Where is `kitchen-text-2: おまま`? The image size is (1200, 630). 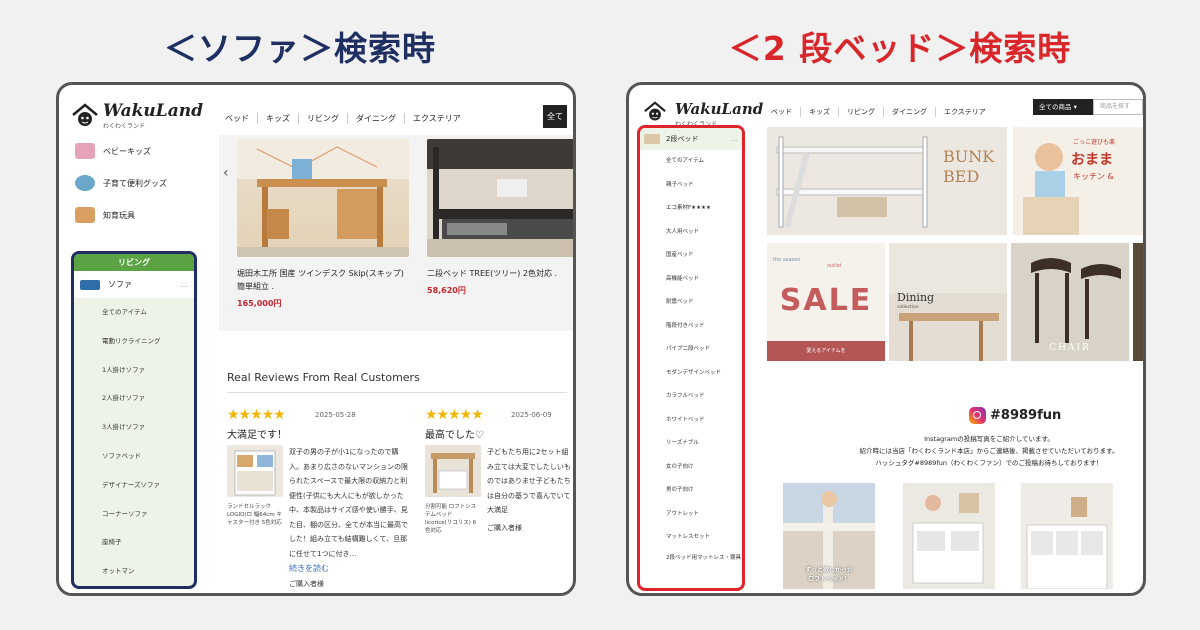
kitchen-text-2: おまま is located at coordinates (1092, 160).